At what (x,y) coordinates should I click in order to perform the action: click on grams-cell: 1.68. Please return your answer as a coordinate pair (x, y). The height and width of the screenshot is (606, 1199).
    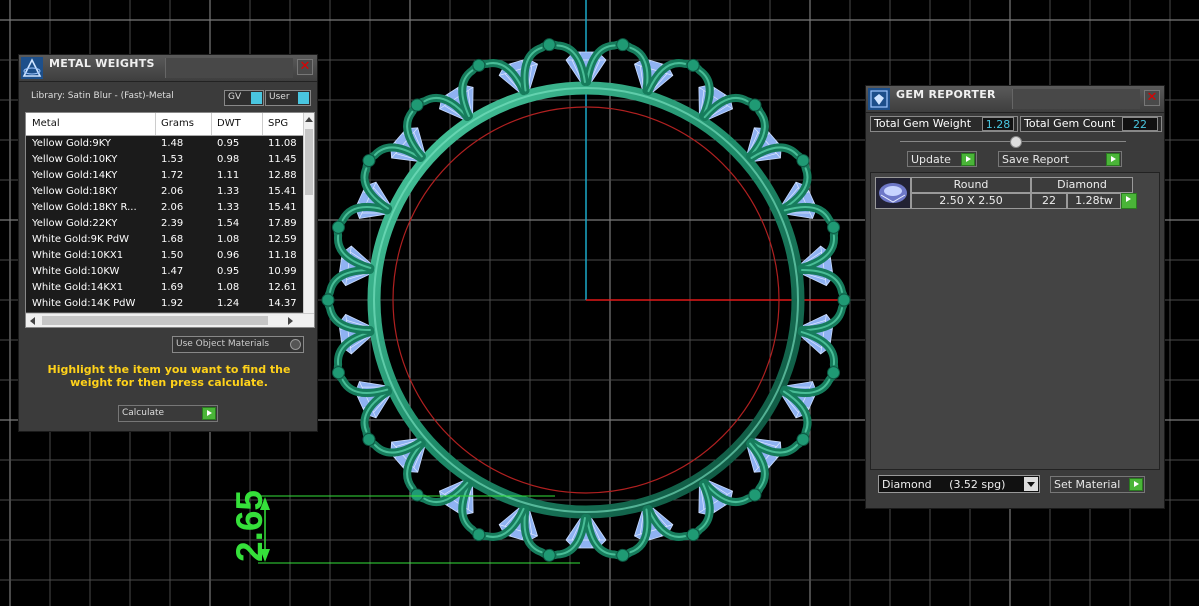
    Looking at the image, I should click on (172, 239).